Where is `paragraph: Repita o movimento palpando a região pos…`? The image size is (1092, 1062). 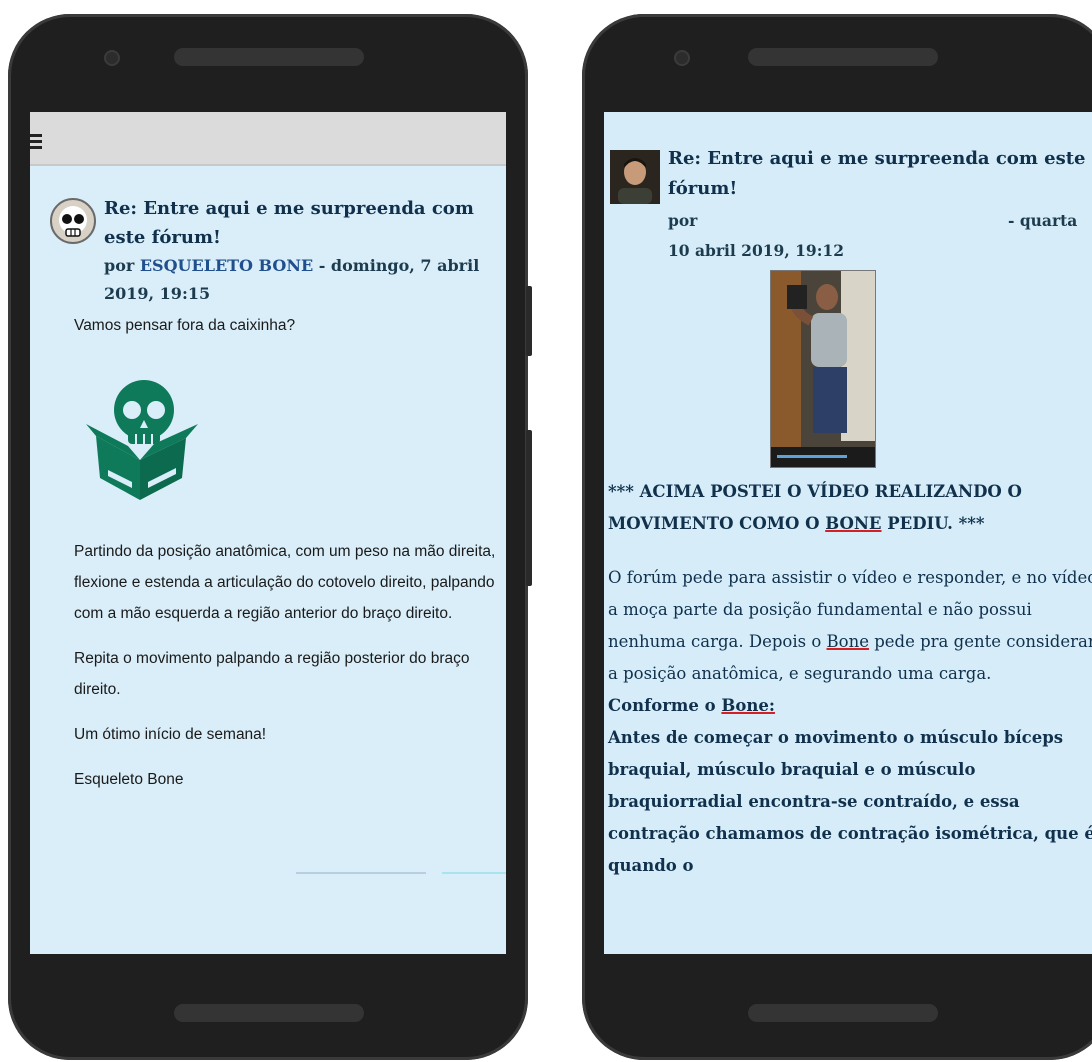 paragraph: Repita o movimento palpando a região pos… is located at coordinates (272, 674).